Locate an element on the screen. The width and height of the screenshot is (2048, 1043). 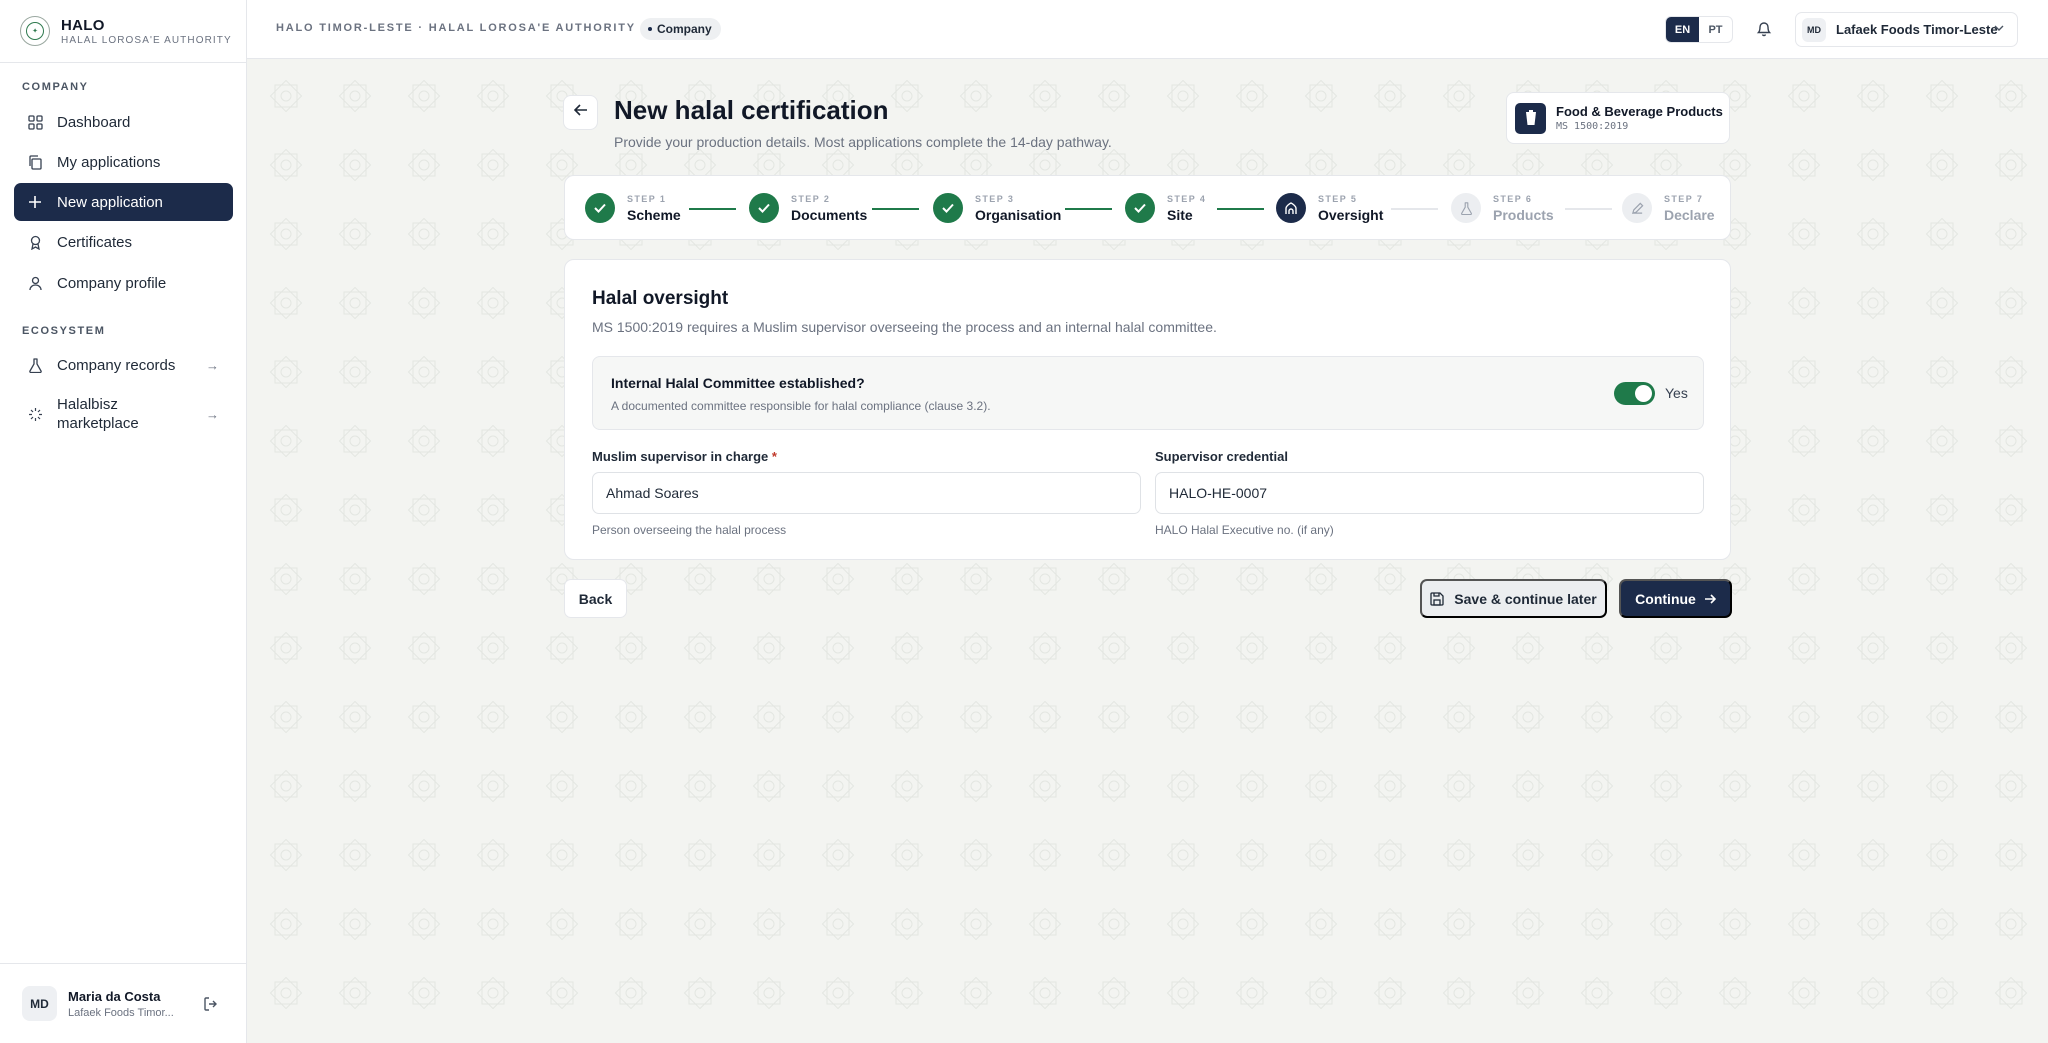
back-arrow-button is located at coordinates (580, 112).